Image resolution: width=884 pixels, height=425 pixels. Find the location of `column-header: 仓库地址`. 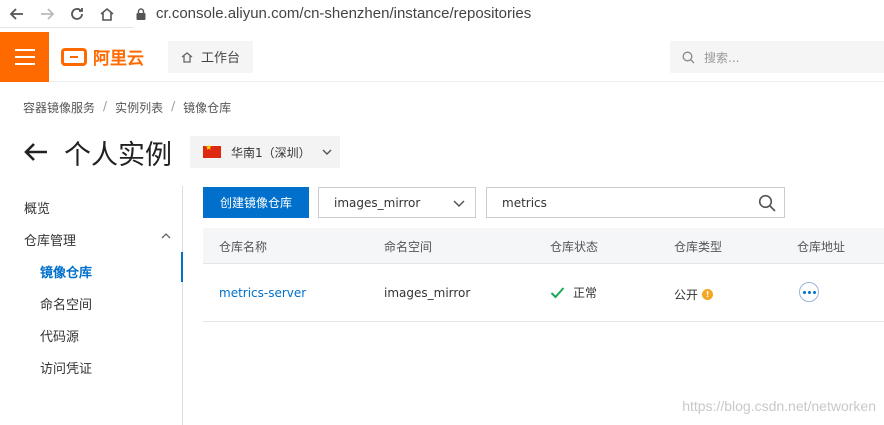

column-header: 仓库地址 is located at coordinates (821, 247).